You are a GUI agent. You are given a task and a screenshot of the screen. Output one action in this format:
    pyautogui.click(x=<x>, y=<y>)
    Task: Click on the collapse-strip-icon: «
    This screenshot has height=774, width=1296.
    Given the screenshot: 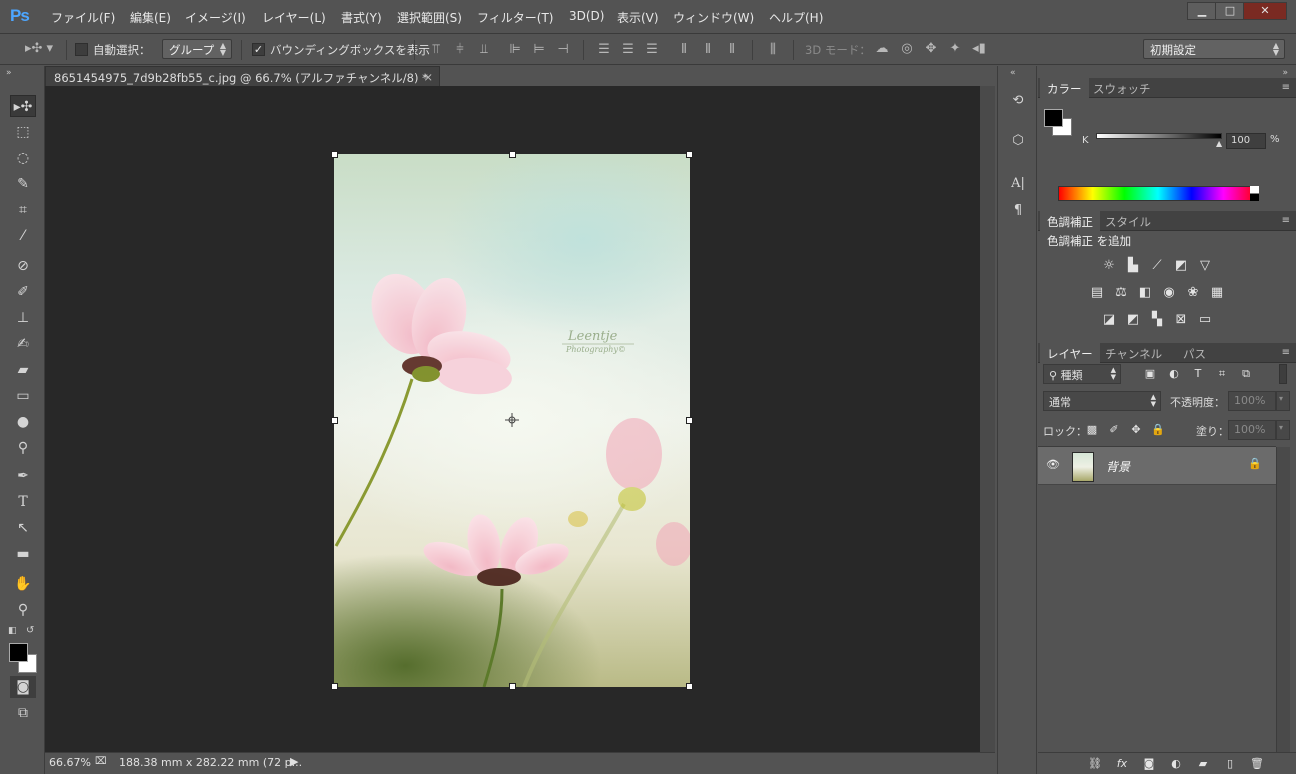 What is the action you would take?
    pyautogui.click(x=1013, y=73)
    